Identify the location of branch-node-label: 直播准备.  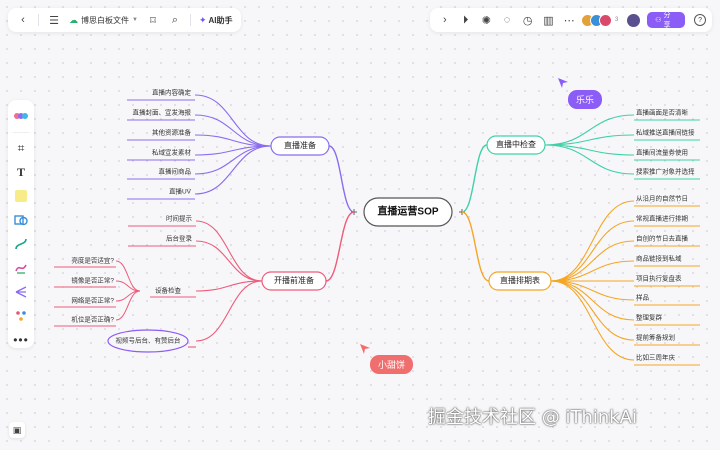
(300, 145).